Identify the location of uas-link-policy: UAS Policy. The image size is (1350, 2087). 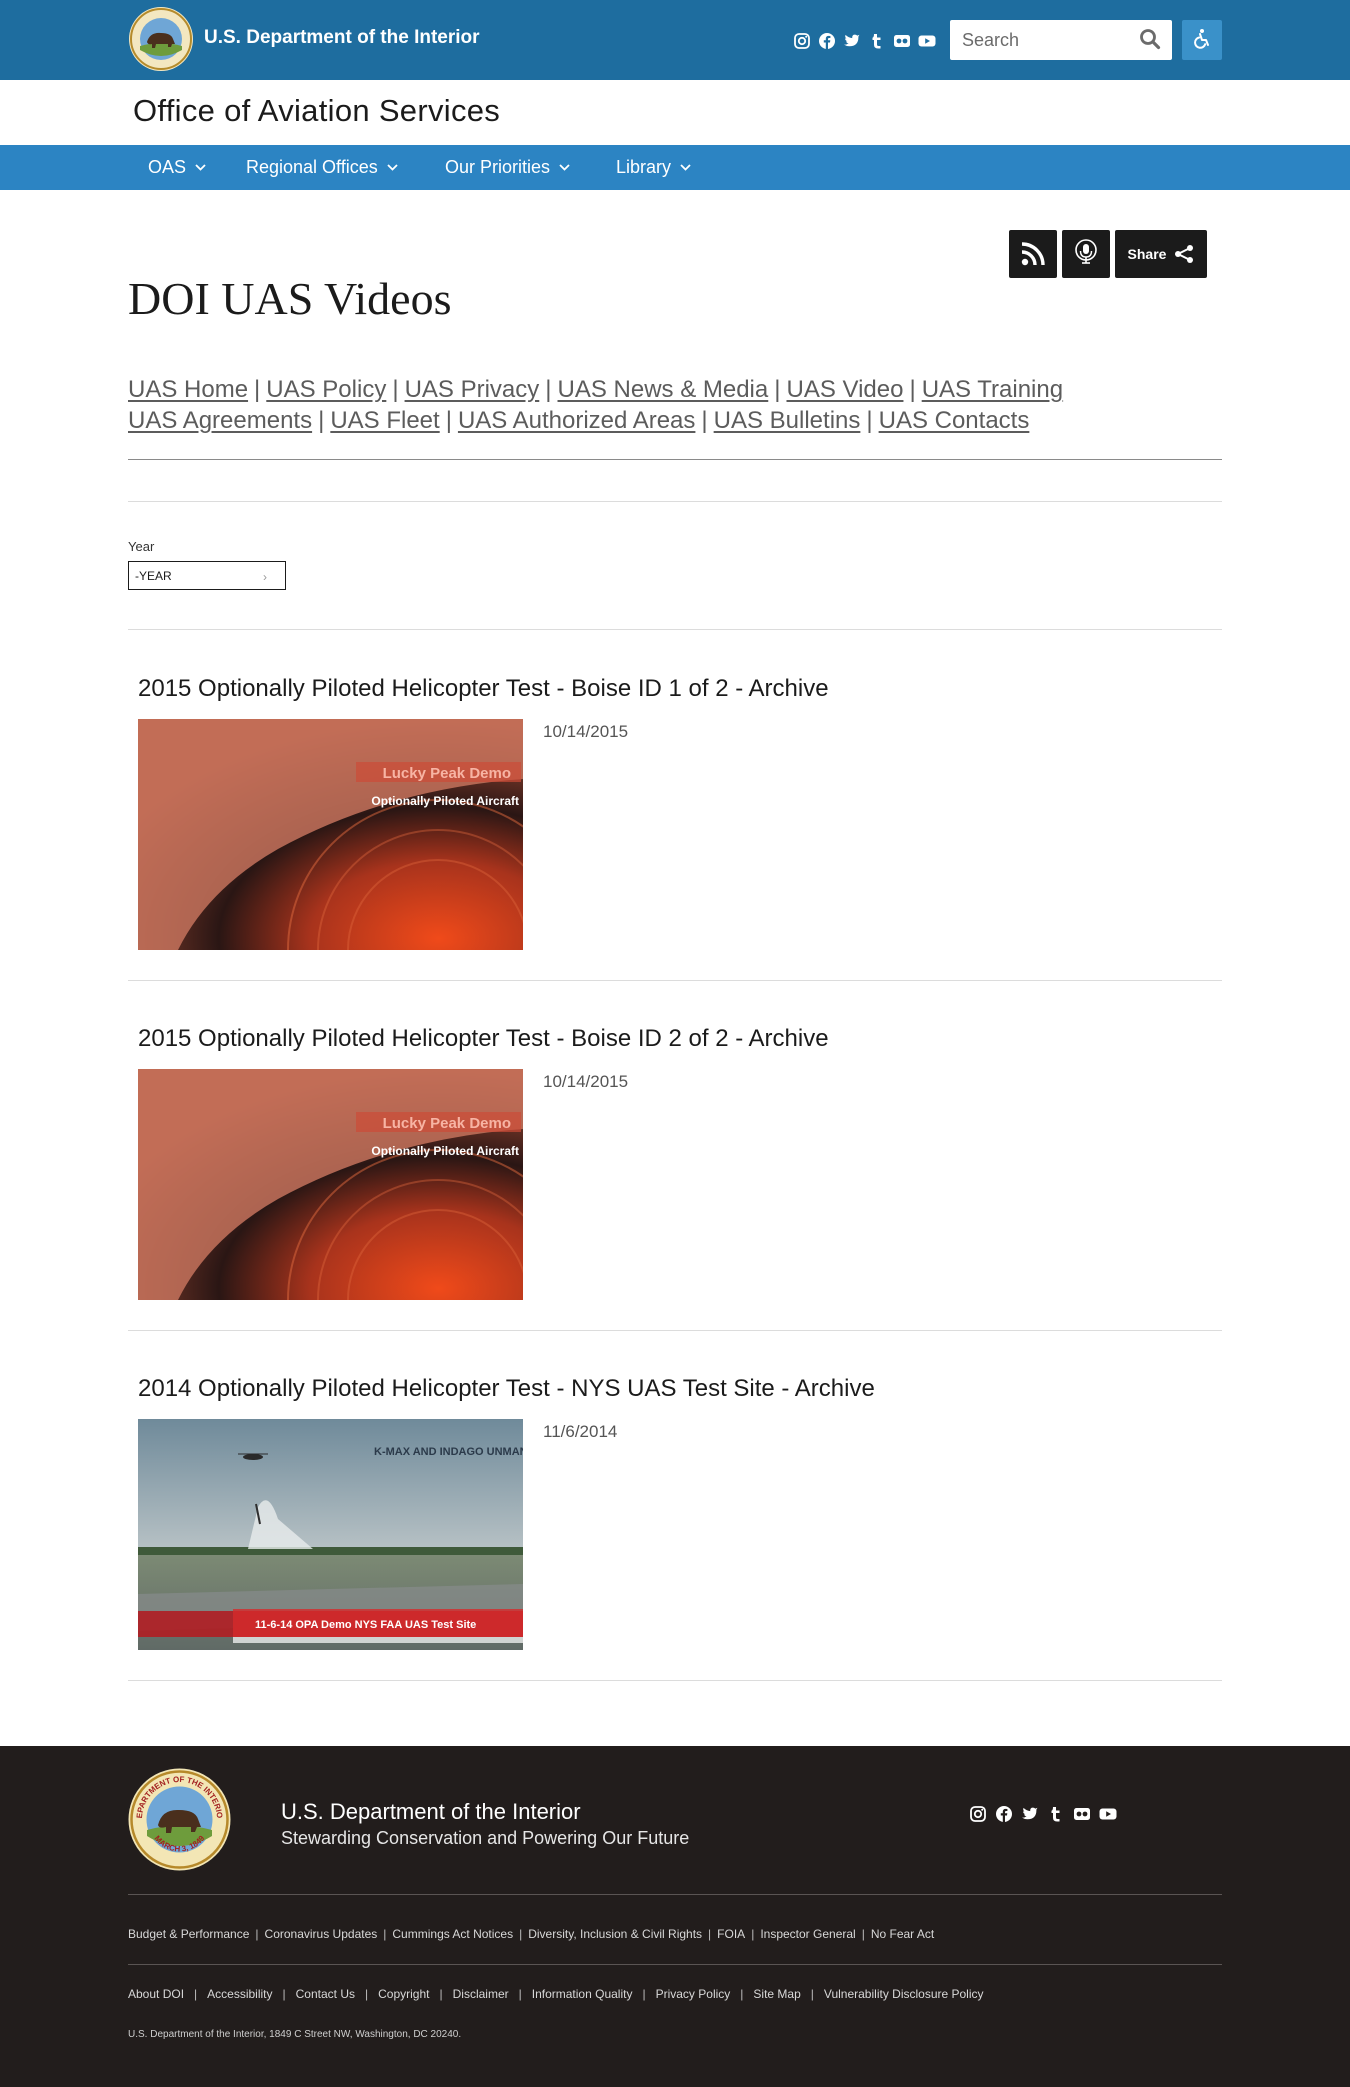
(326, 389).